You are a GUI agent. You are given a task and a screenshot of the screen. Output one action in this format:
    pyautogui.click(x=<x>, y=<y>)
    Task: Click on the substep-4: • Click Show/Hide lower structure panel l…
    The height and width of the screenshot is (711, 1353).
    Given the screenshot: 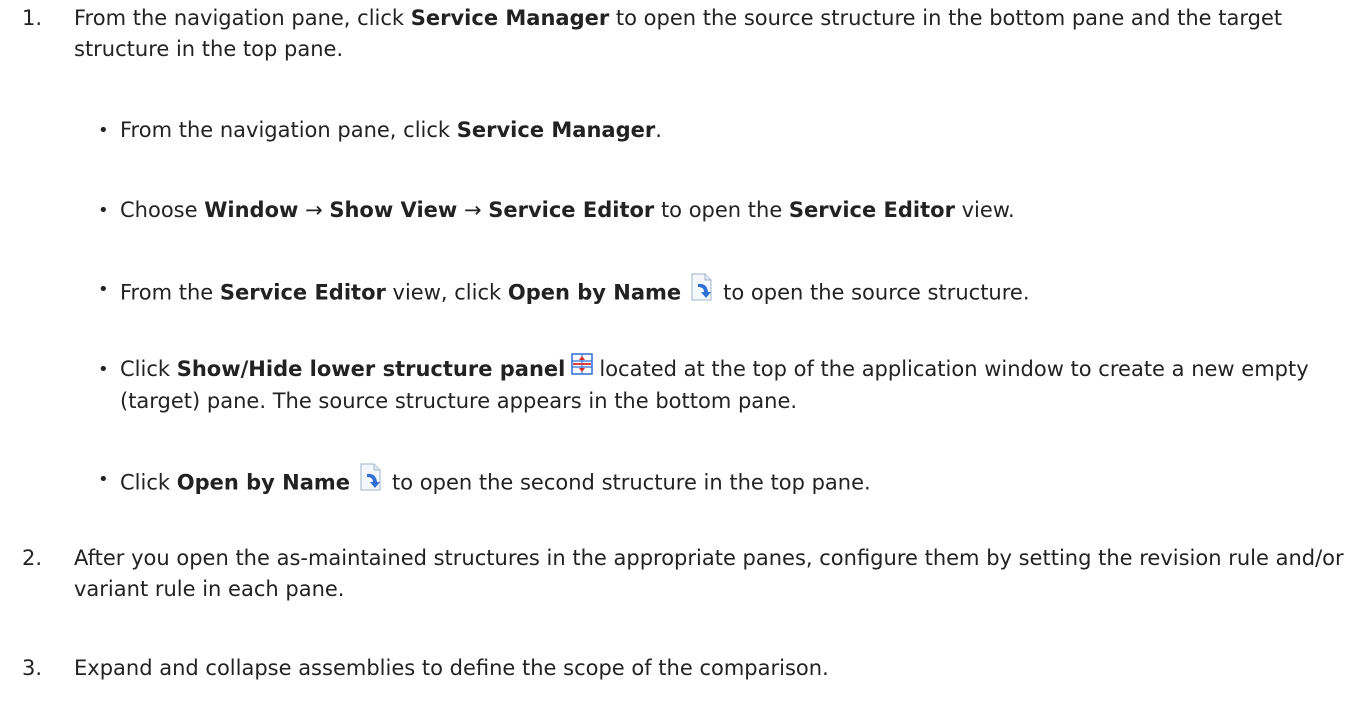 What is the action you would take?
    pyautogui.click(x=718, y=384)
    